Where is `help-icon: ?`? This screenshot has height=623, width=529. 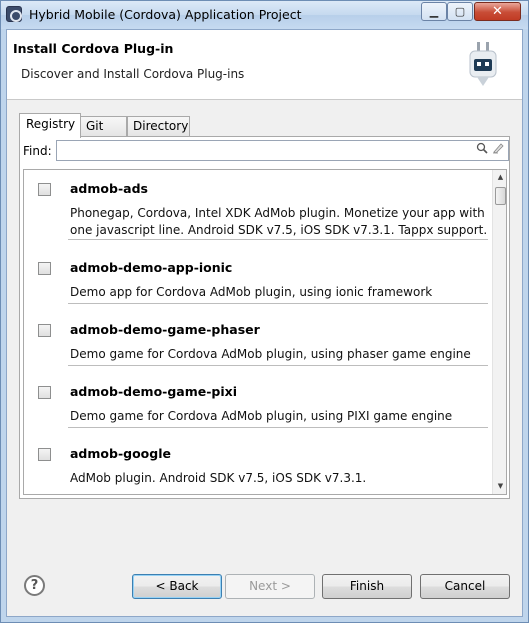
help-icon: ? is located at coordinates (34, 585).